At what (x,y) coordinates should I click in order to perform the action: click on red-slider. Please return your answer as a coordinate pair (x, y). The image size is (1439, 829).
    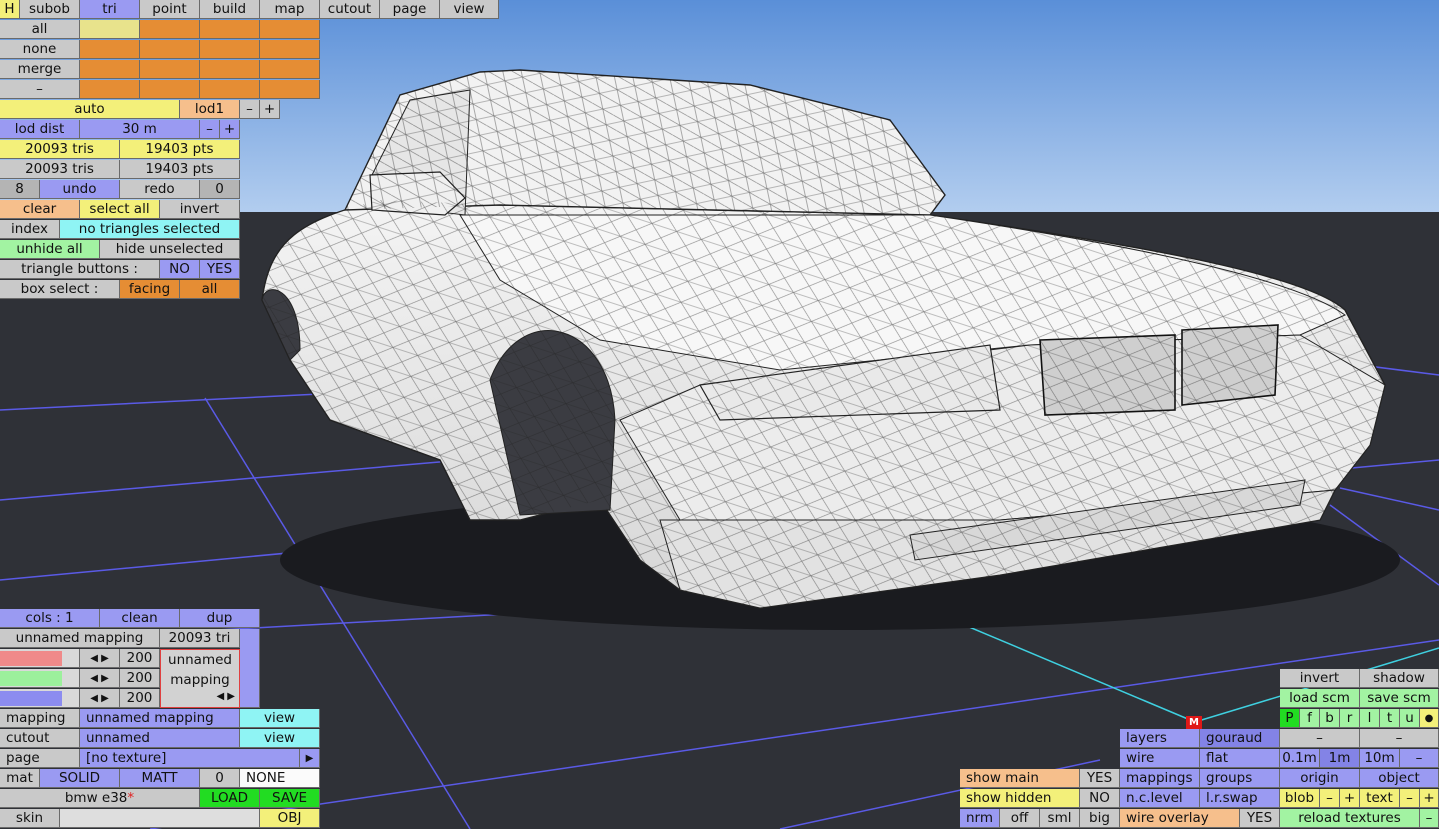
    Looking at the image, I should click on (40, 658).